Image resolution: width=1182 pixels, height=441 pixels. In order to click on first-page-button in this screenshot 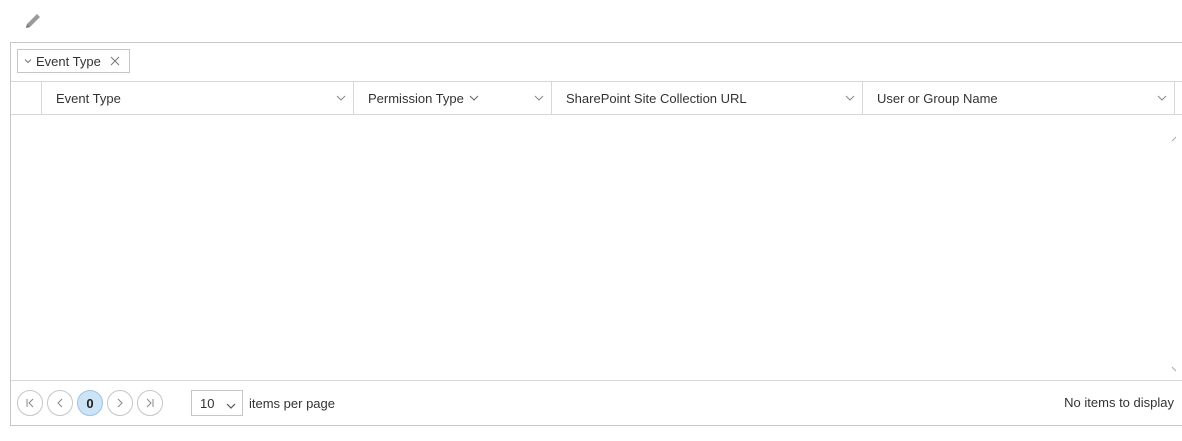, I will do `click(30, 403)`.